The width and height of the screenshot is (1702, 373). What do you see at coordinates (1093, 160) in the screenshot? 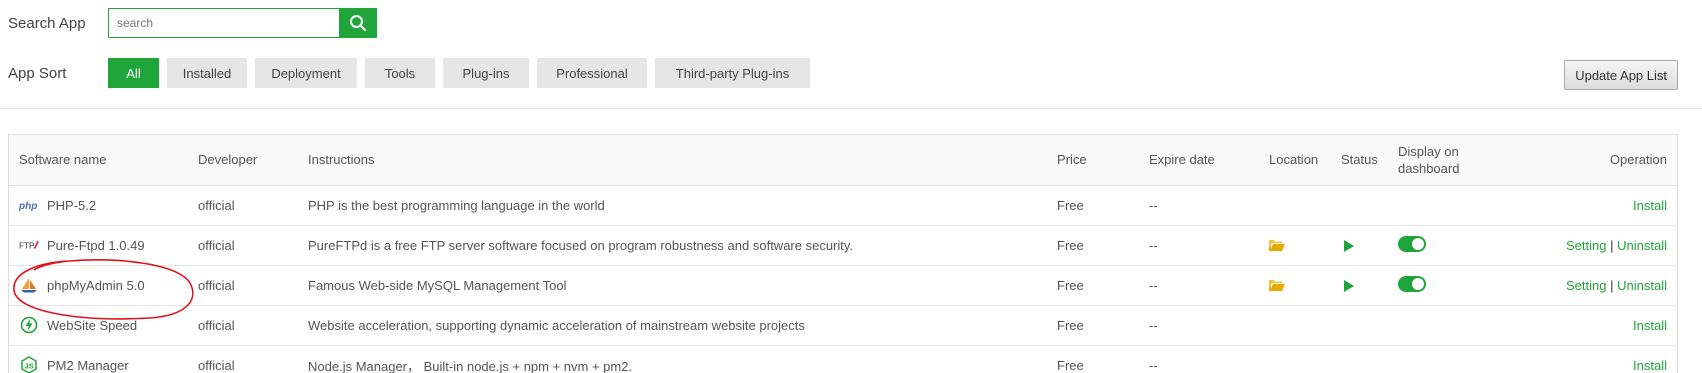
I see `header-price: Price` at bounding box center [1093, 160].